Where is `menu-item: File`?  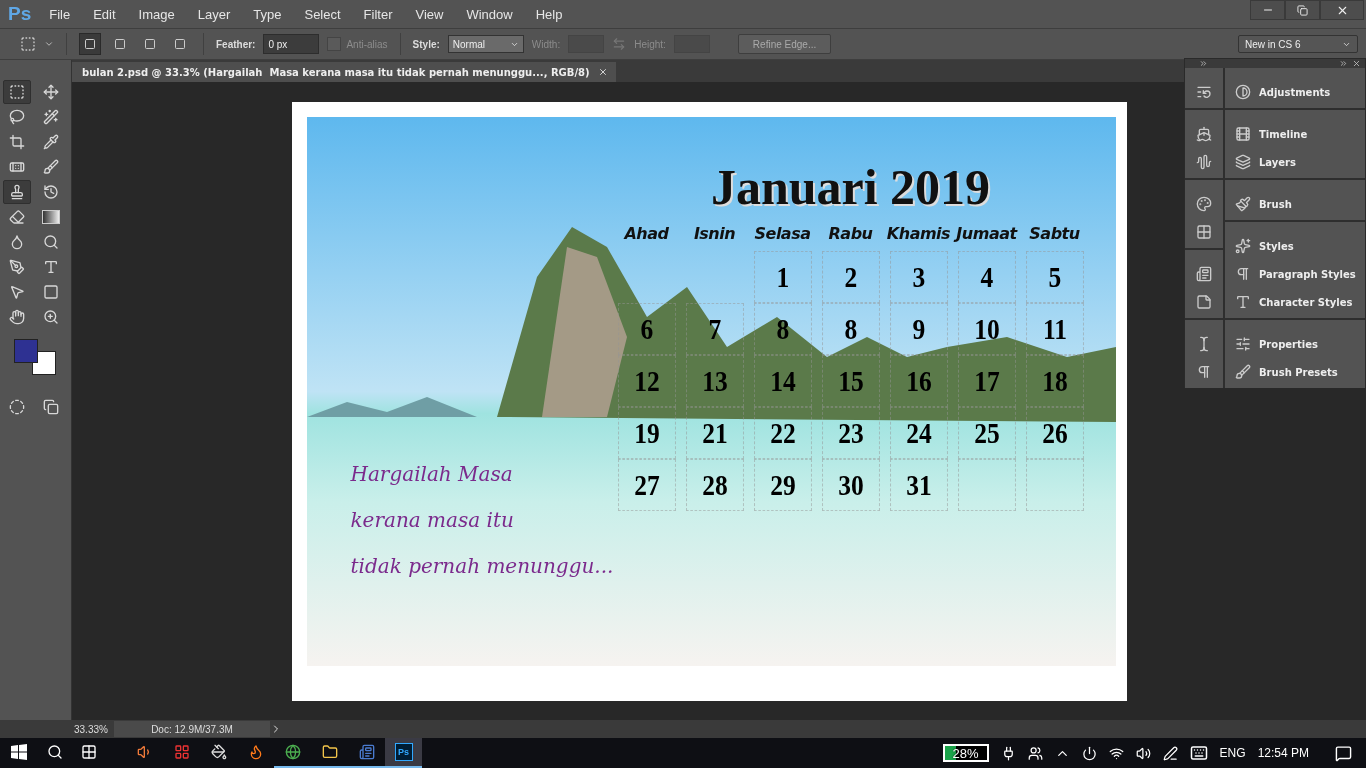 menu-item: File is located at coordinates (60, 14).